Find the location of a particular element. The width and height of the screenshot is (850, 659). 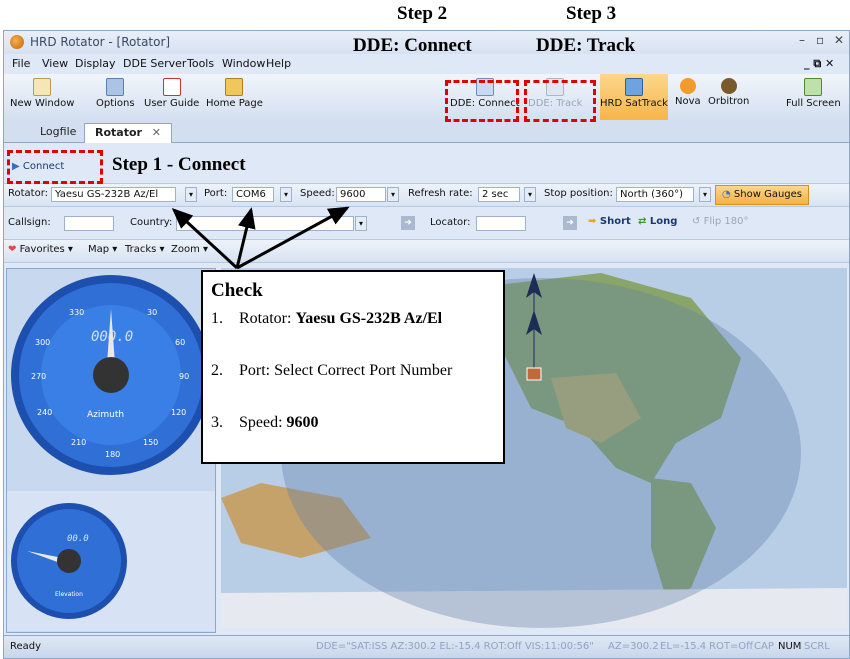

go-arrow-icon: ➜ is located at coordinates (408, 223).